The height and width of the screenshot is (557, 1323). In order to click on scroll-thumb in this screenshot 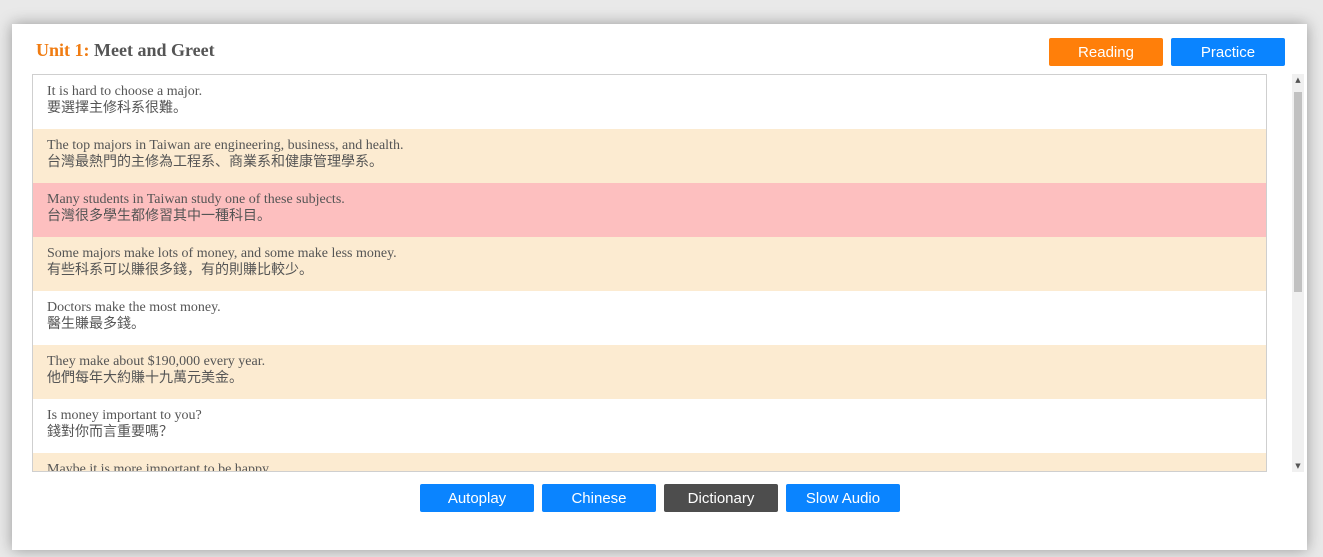, I will do `click(1298, 192)`.